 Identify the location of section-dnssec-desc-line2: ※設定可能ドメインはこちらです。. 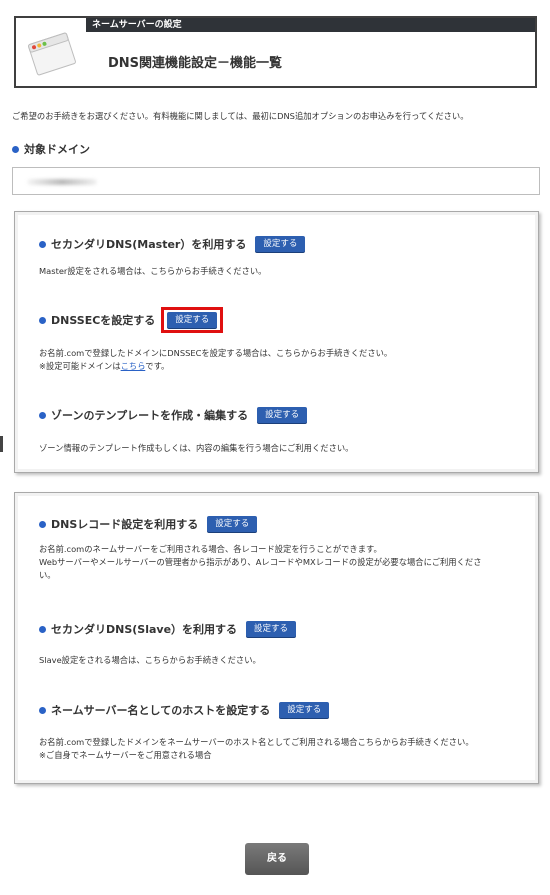
(215, 366).